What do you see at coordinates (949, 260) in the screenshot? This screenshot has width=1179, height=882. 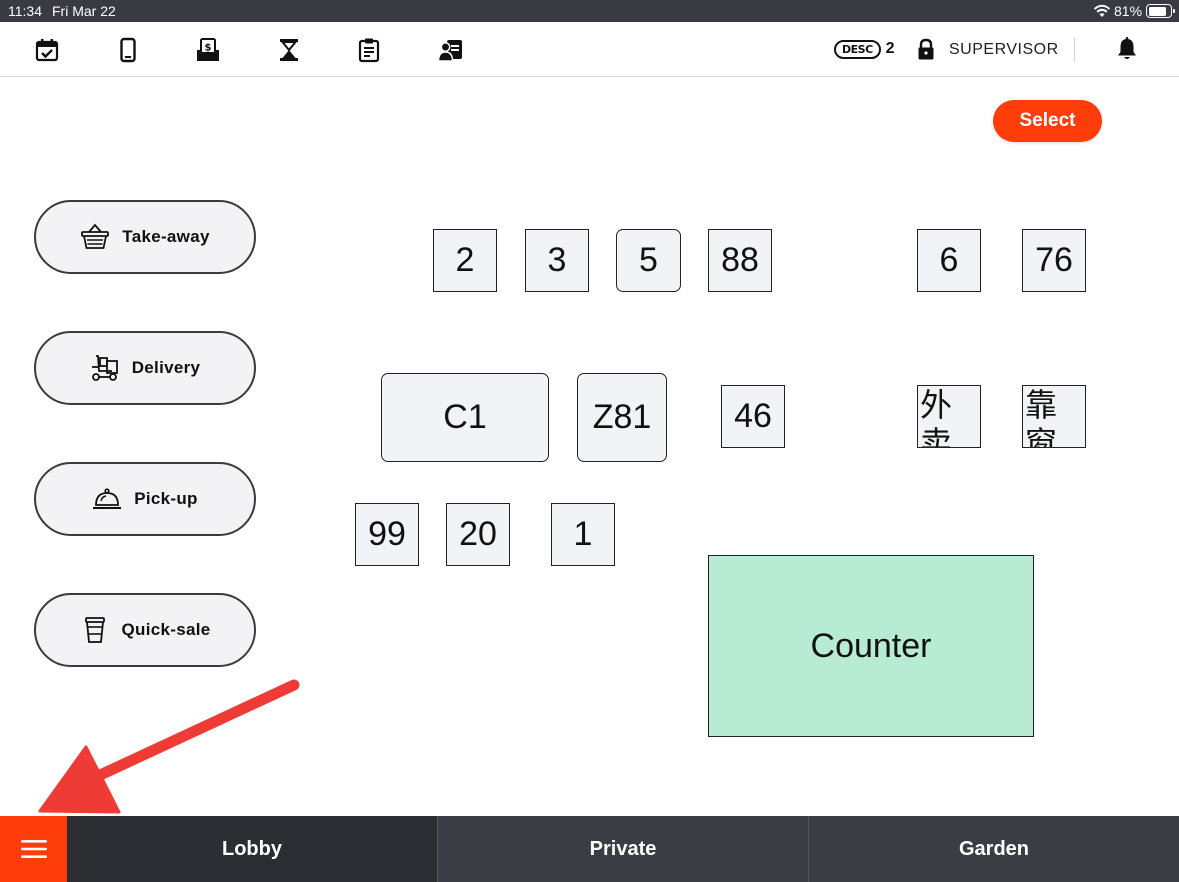 I see `table-6: 6` at bounding box center [949, 260].